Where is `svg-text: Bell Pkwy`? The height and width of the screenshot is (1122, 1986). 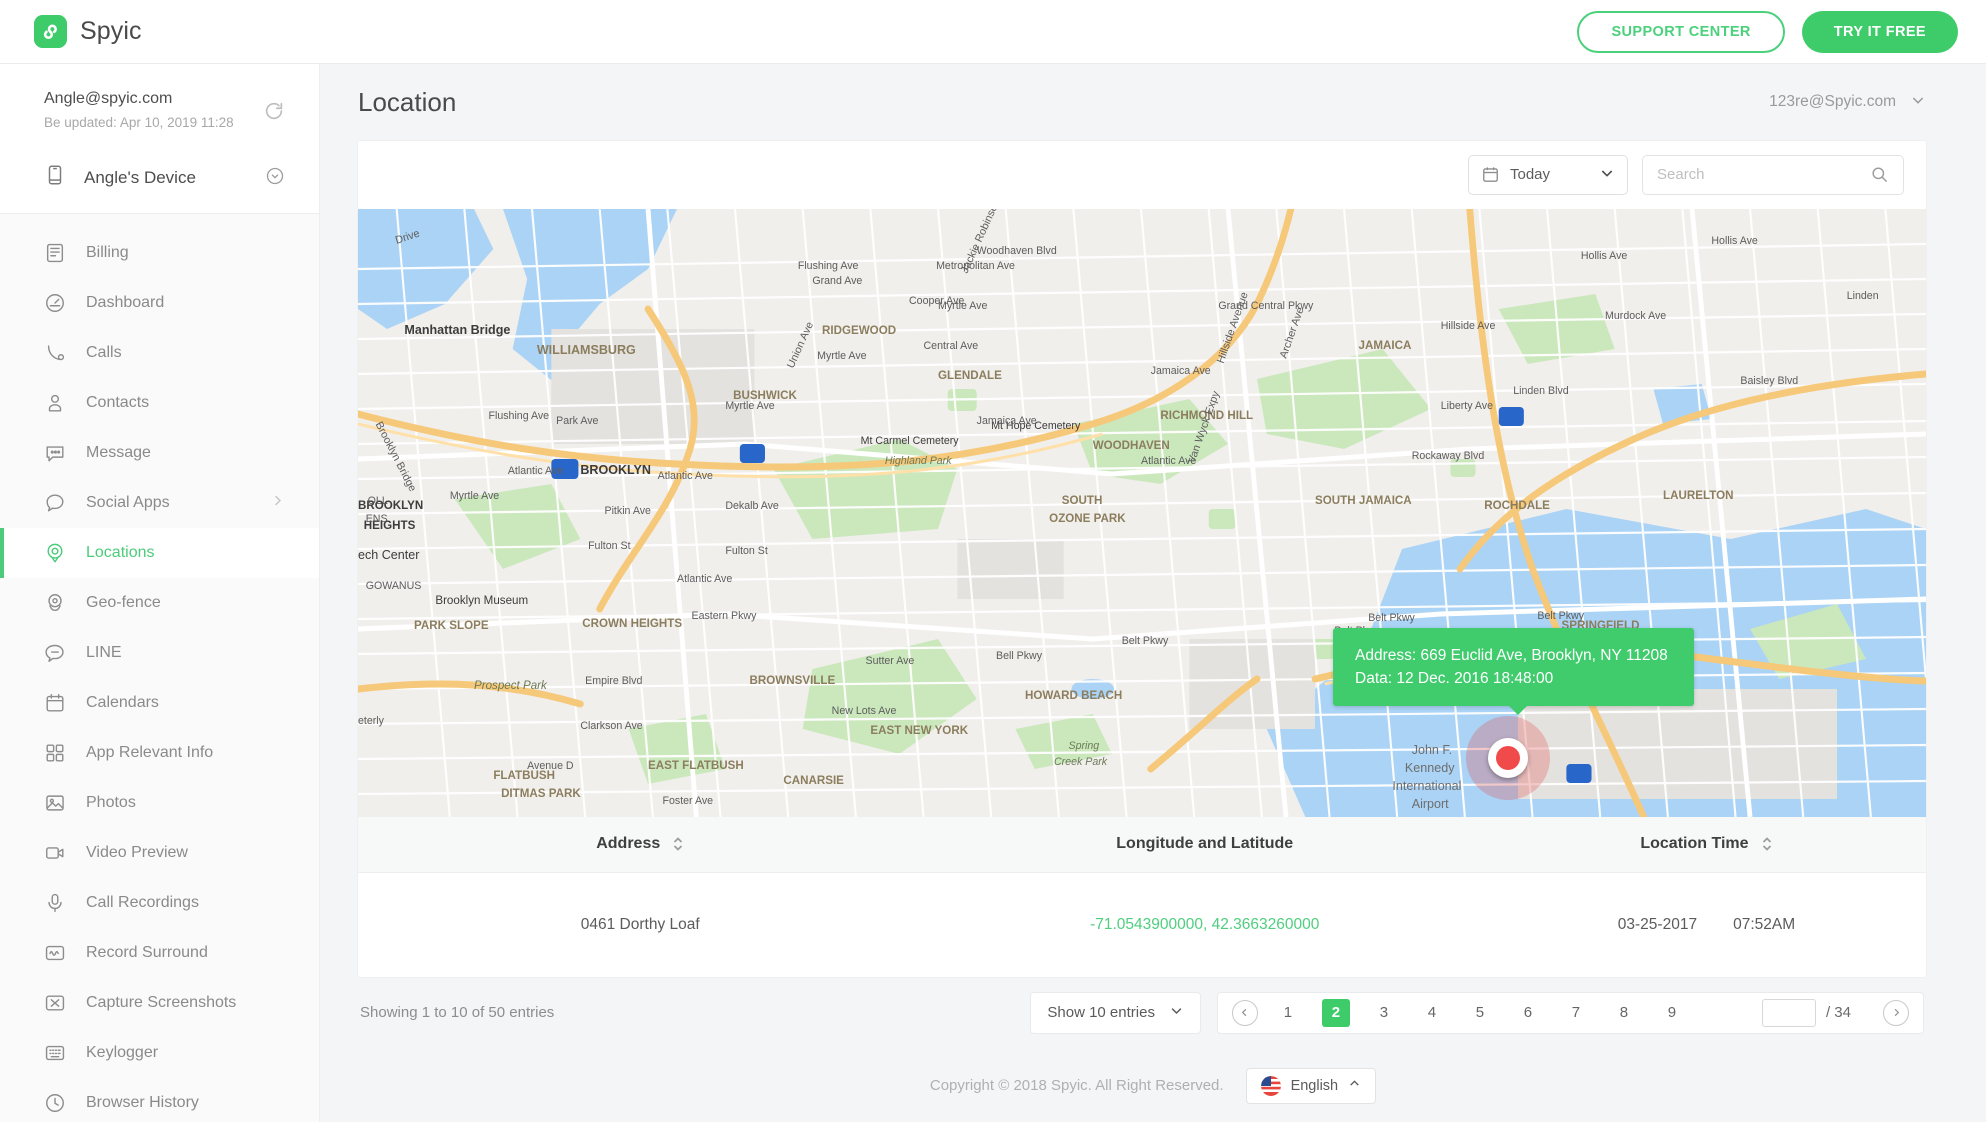
svg-text: Bell Pkwy is located at coordinates (1019, 655).